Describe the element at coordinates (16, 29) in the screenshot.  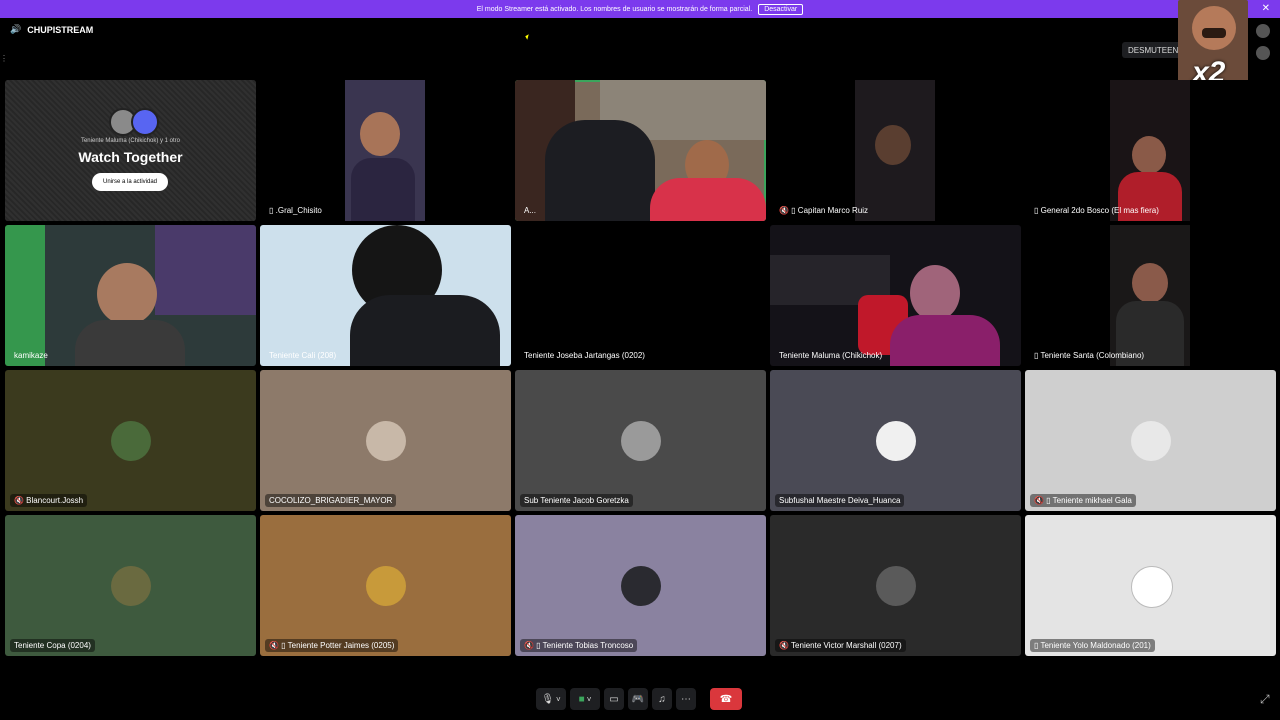
I see `speaker-icon: 🔊` at that location.